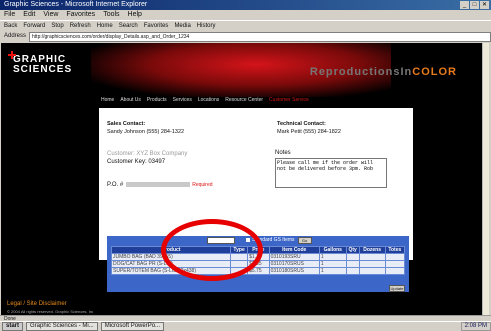  I want to click on favorites-button: Favorites, so click(156, 26).